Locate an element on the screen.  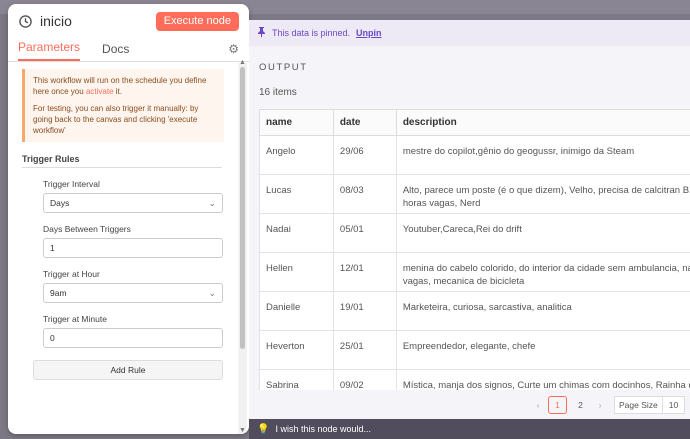
cell-date: 29/06 is located at coordinates (364, 155).